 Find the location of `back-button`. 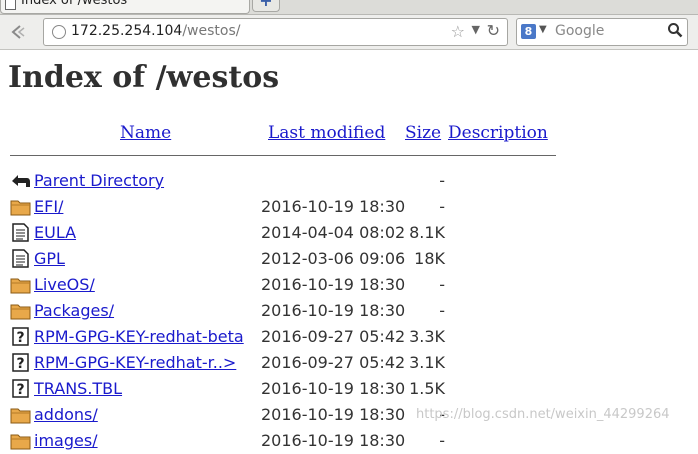

back-button is located at coordinates (18, 32).